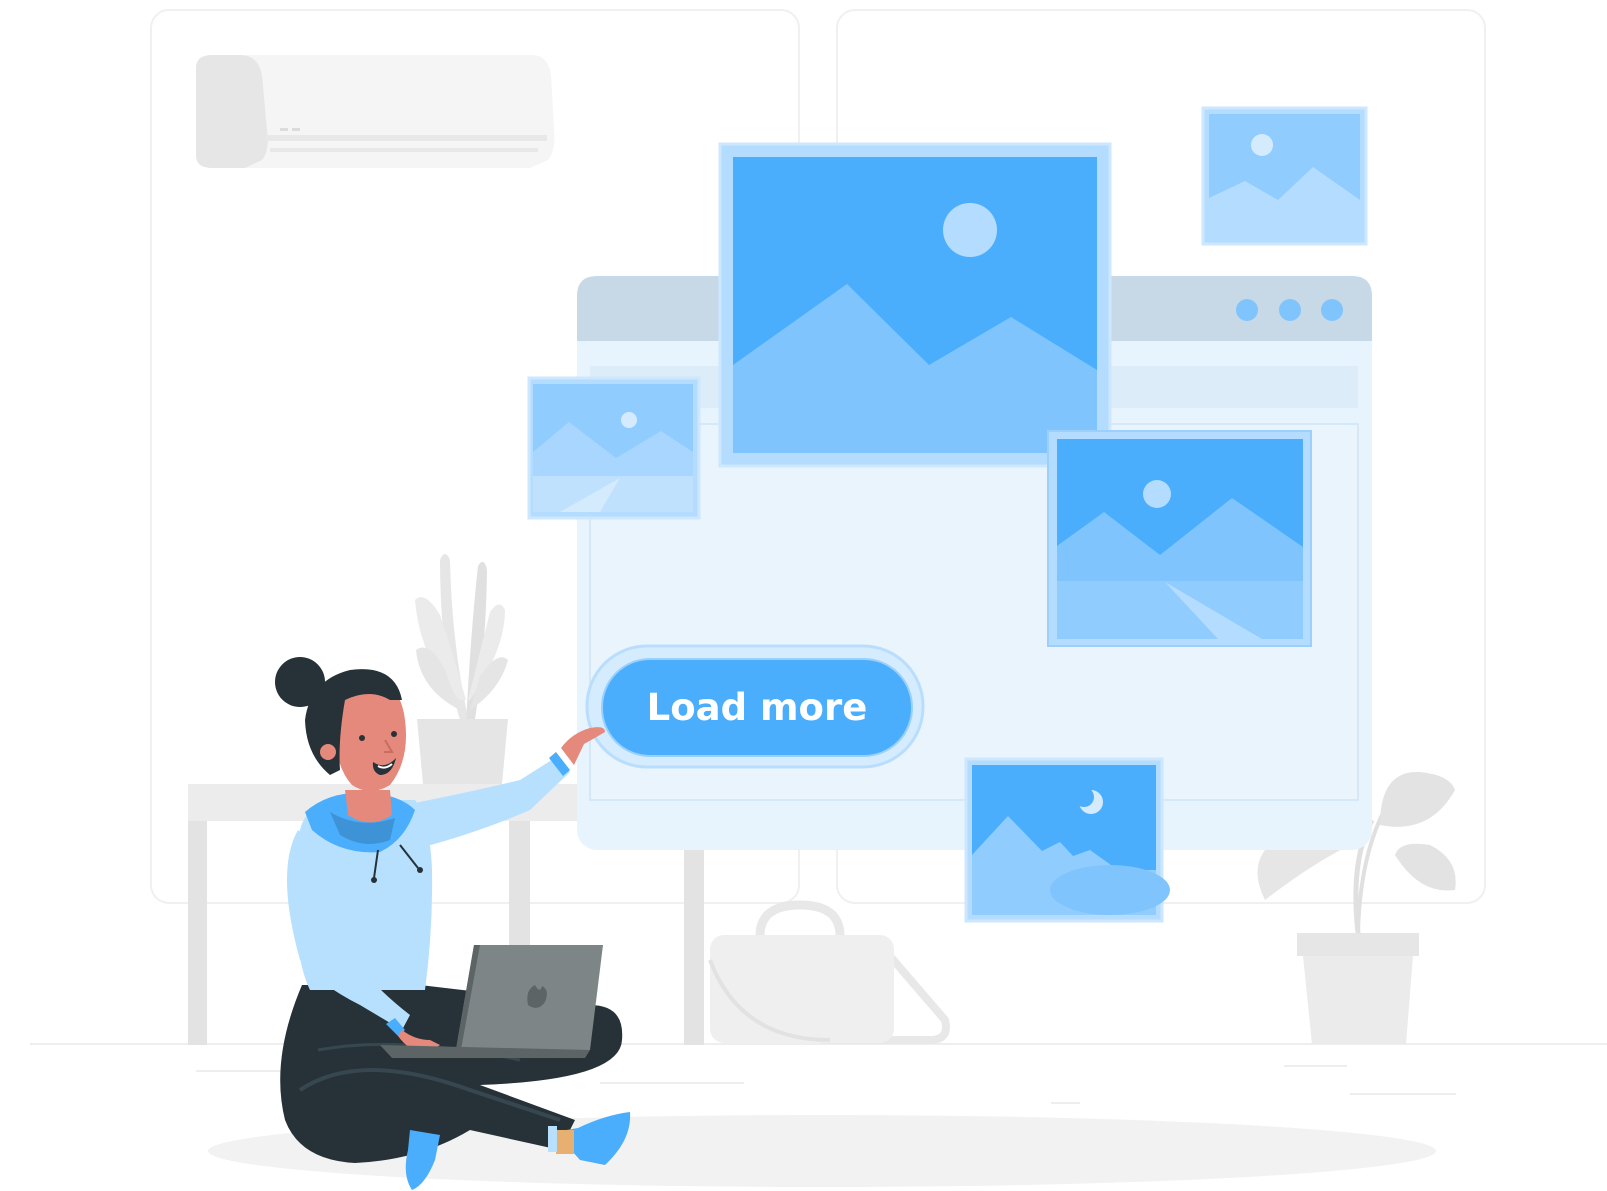  I want to click on load-more-button: Load more, so click(755, 706).